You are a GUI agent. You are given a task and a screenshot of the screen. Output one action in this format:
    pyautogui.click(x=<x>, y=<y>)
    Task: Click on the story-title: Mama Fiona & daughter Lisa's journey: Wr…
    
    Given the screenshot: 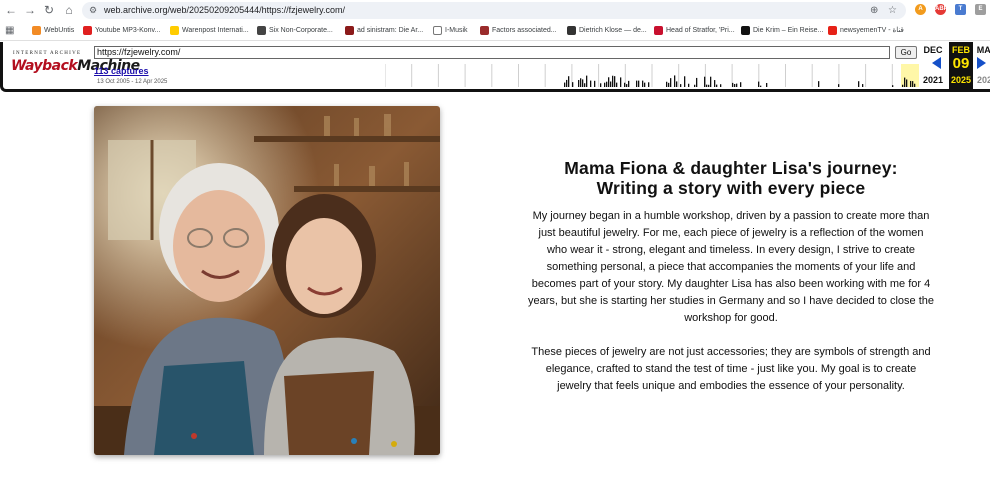 What is the action you would take?
    pyautogui.click(x=731, y=178)
    